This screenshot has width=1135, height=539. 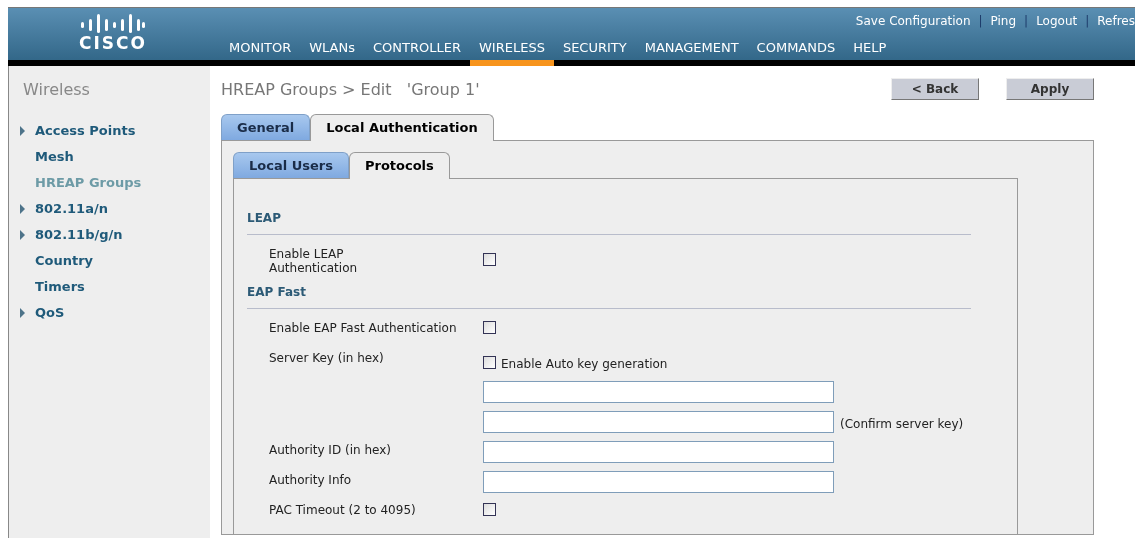 I want to click on nav-tab: MANAGEMENT, so click(x=691, y=51).